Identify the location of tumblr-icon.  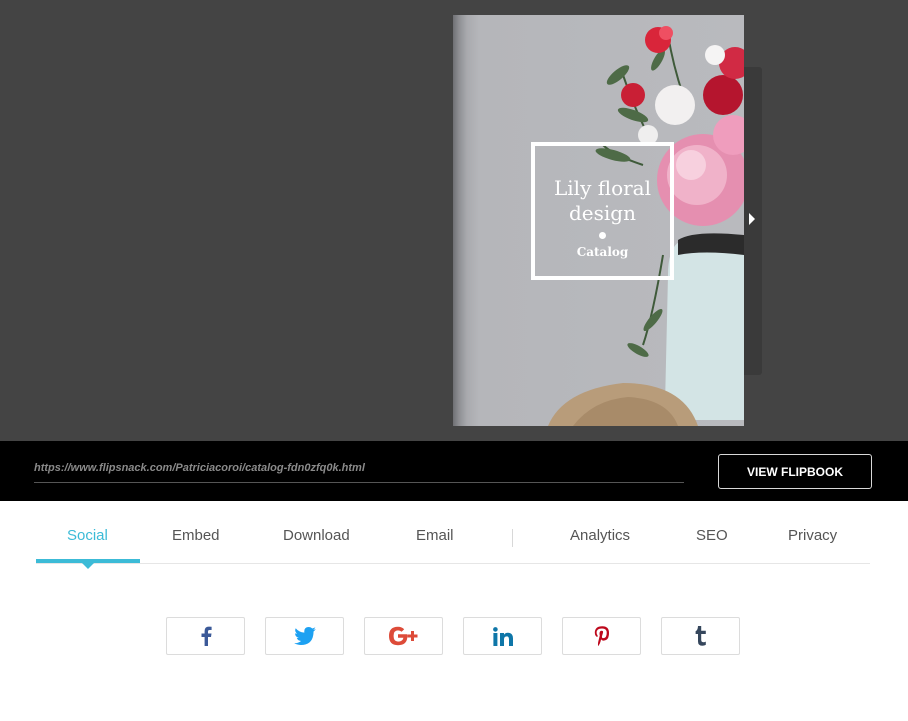
(700, 636).